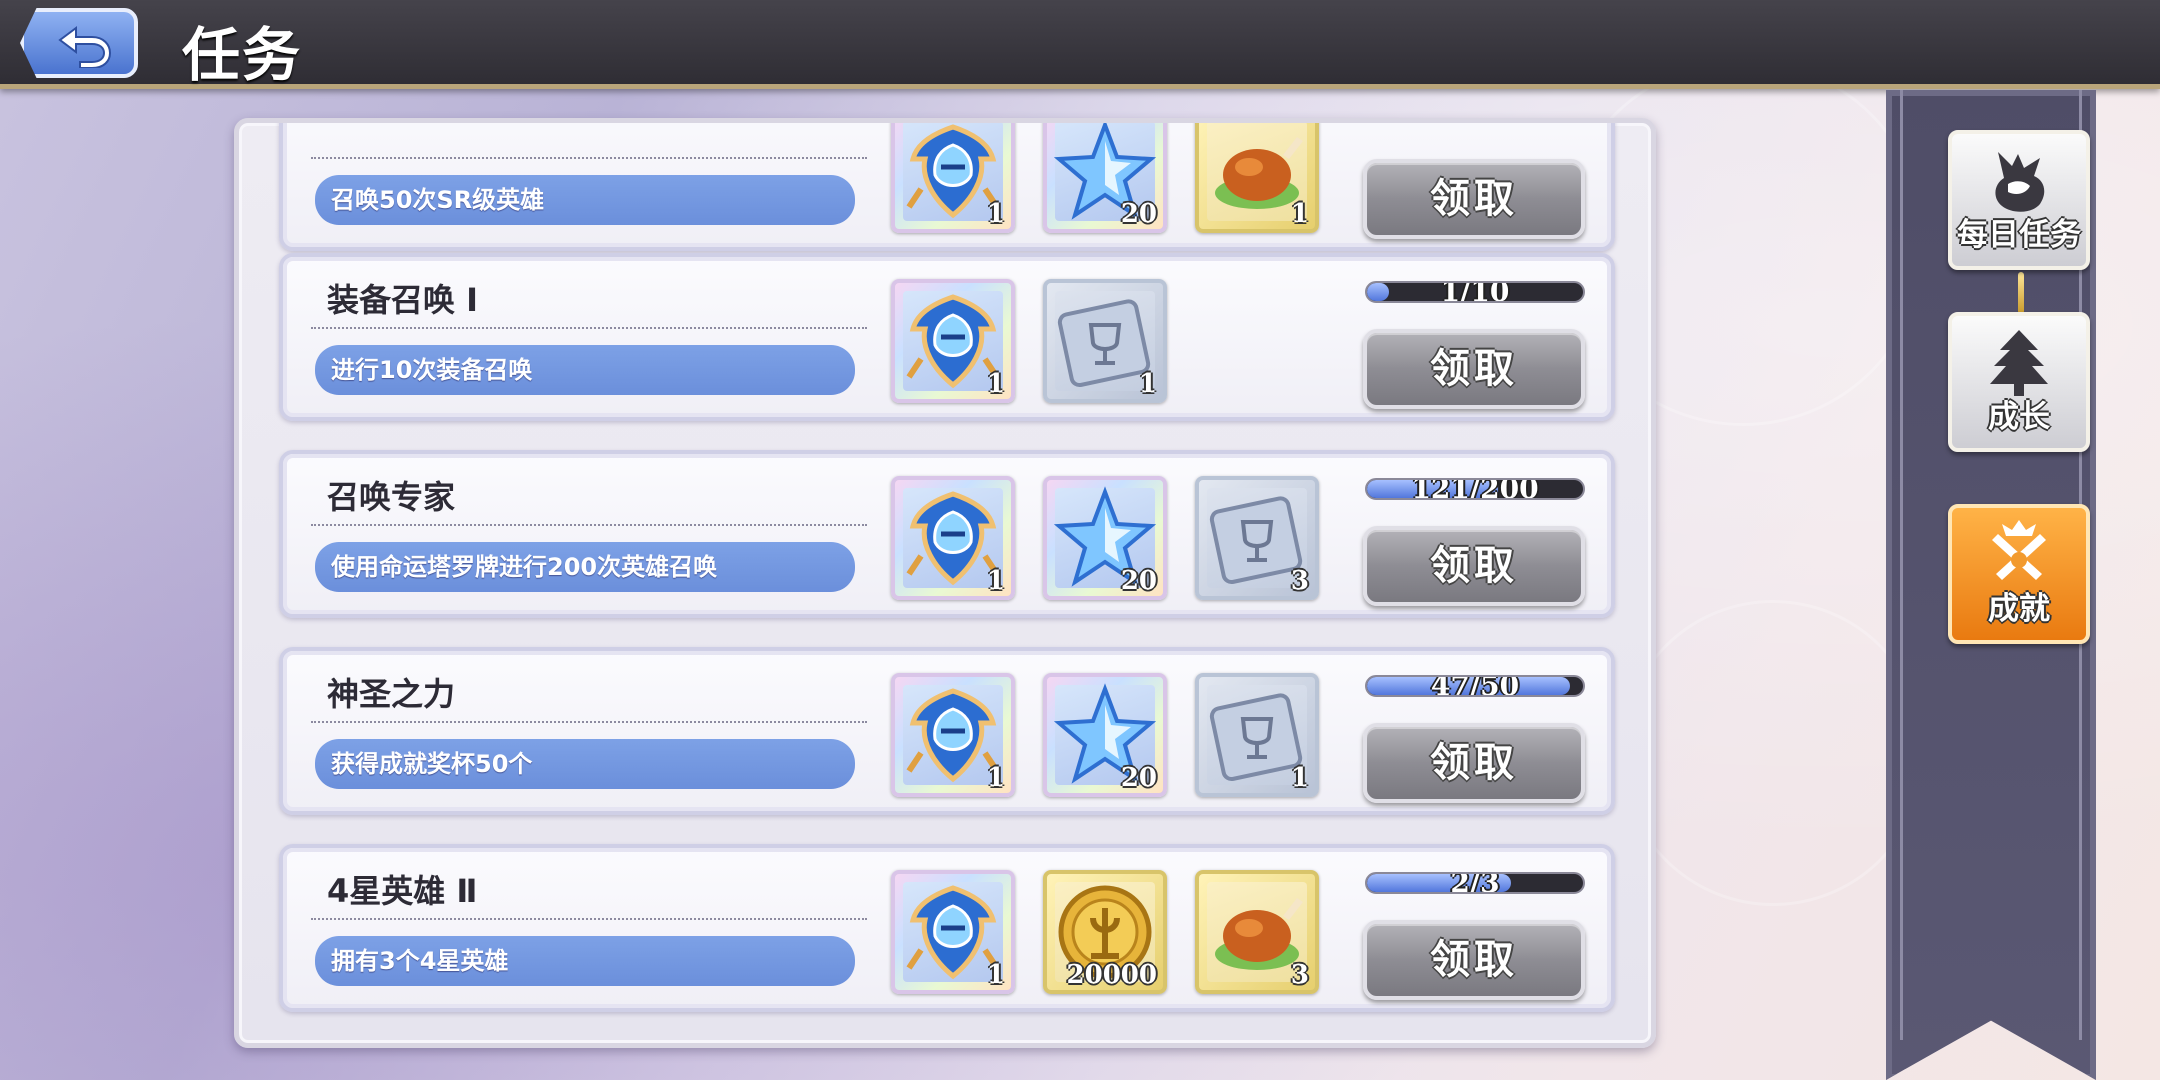  I want to click on progress-text: 121/200, so click(1475, 489).